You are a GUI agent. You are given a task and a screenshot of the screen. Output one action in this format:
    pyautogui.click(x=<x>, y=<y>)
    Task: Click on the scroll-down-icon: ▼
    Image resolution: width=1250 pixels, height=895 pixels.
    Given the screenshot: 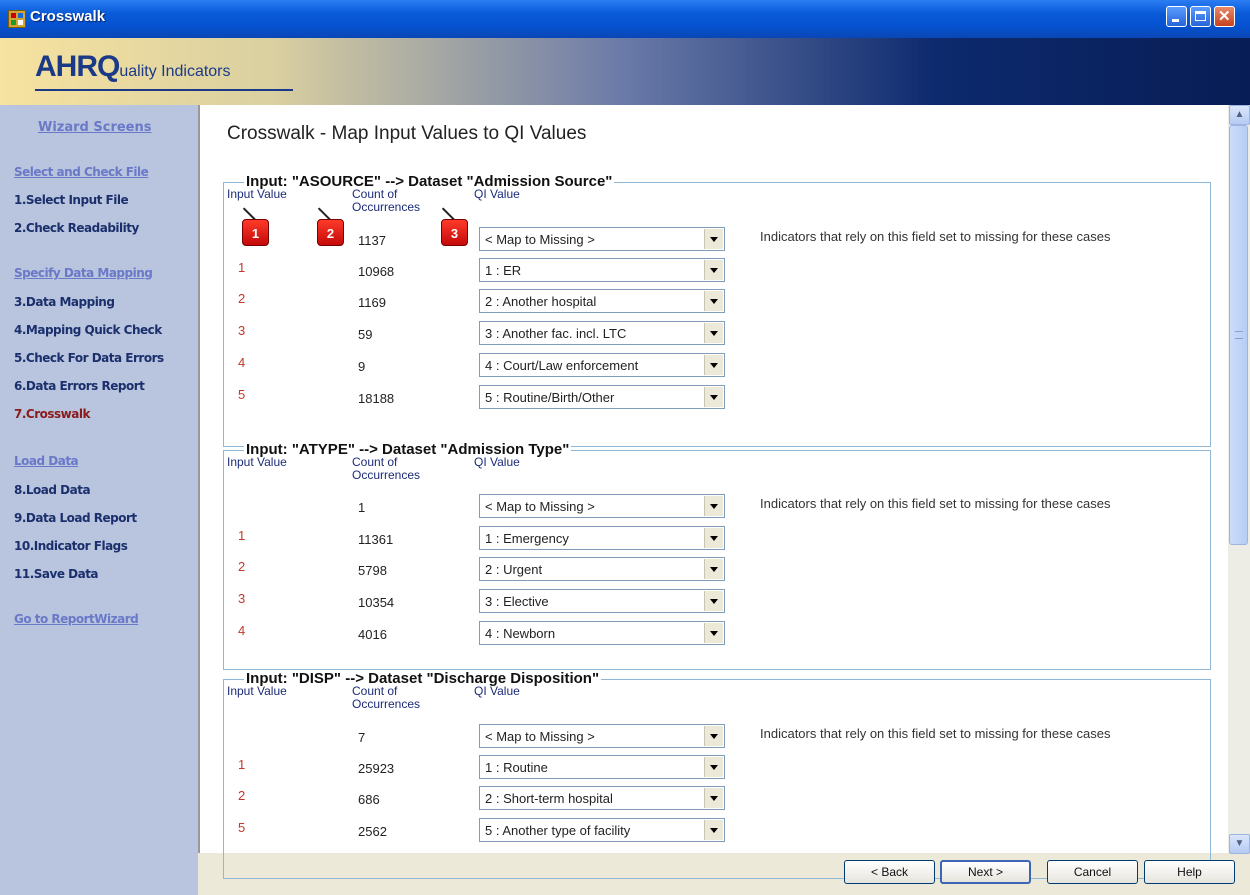 What is the action you would take?
    pyautogui.click(x=1239, y=844)
    